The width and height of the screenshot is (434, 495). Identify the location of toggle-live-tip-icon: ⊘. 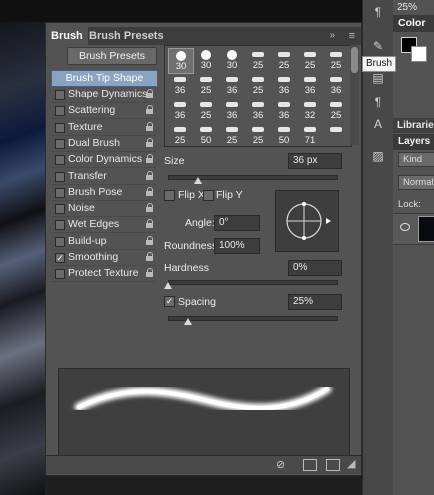
(280, 464).